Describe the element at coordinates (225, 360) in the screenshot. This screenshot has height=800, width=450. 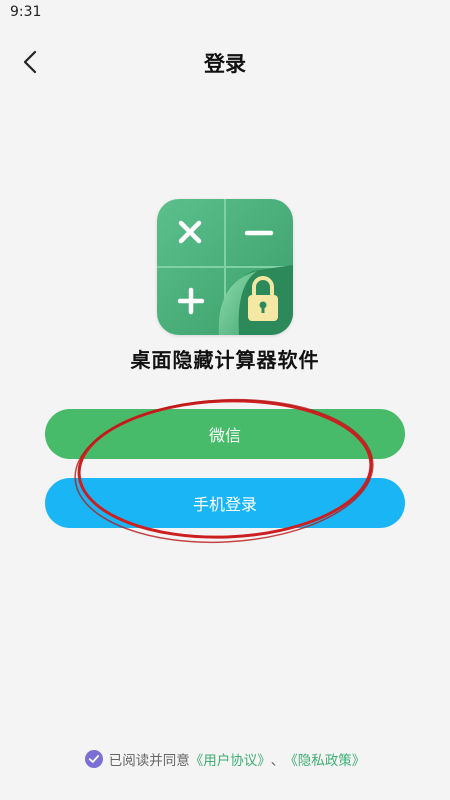
I see `app-name: 桌面隐藏计算器软件` at that location.